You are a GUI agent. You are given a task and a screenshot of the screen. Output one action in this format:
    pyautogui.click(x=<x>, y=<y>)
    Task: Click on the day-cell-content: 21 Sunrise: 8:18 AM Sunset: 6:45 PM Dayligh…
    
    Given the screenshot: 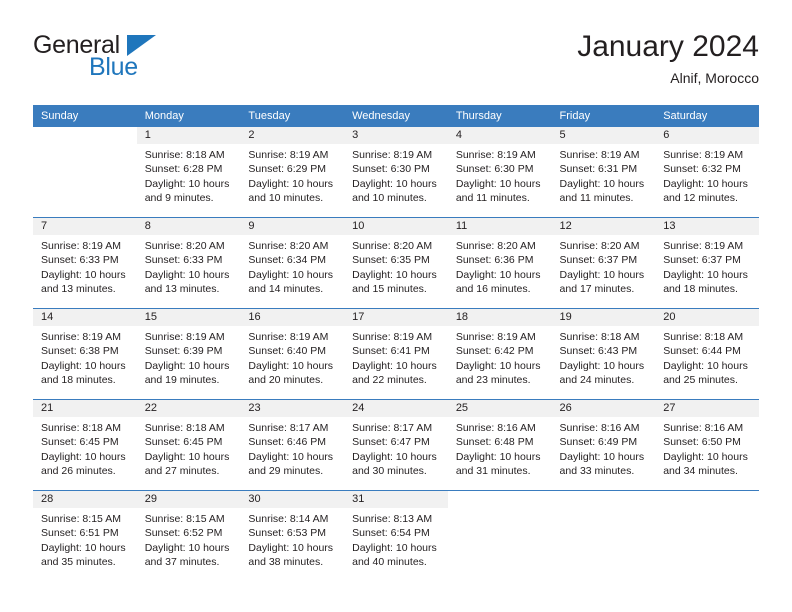 What is the action you would take?
    pyautogui.click(x=85, y=445)
    